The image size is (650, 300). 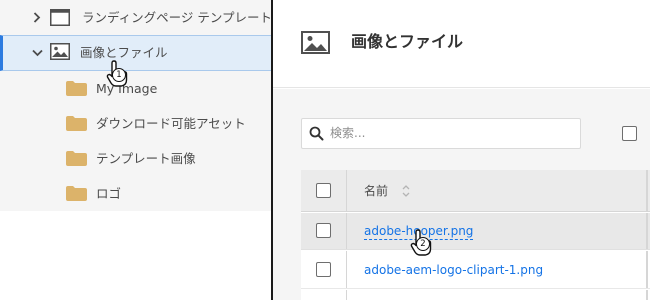 I want to click on table-row: adobe-aem-logo-clipart-1.png, so click(x=475, y=270).